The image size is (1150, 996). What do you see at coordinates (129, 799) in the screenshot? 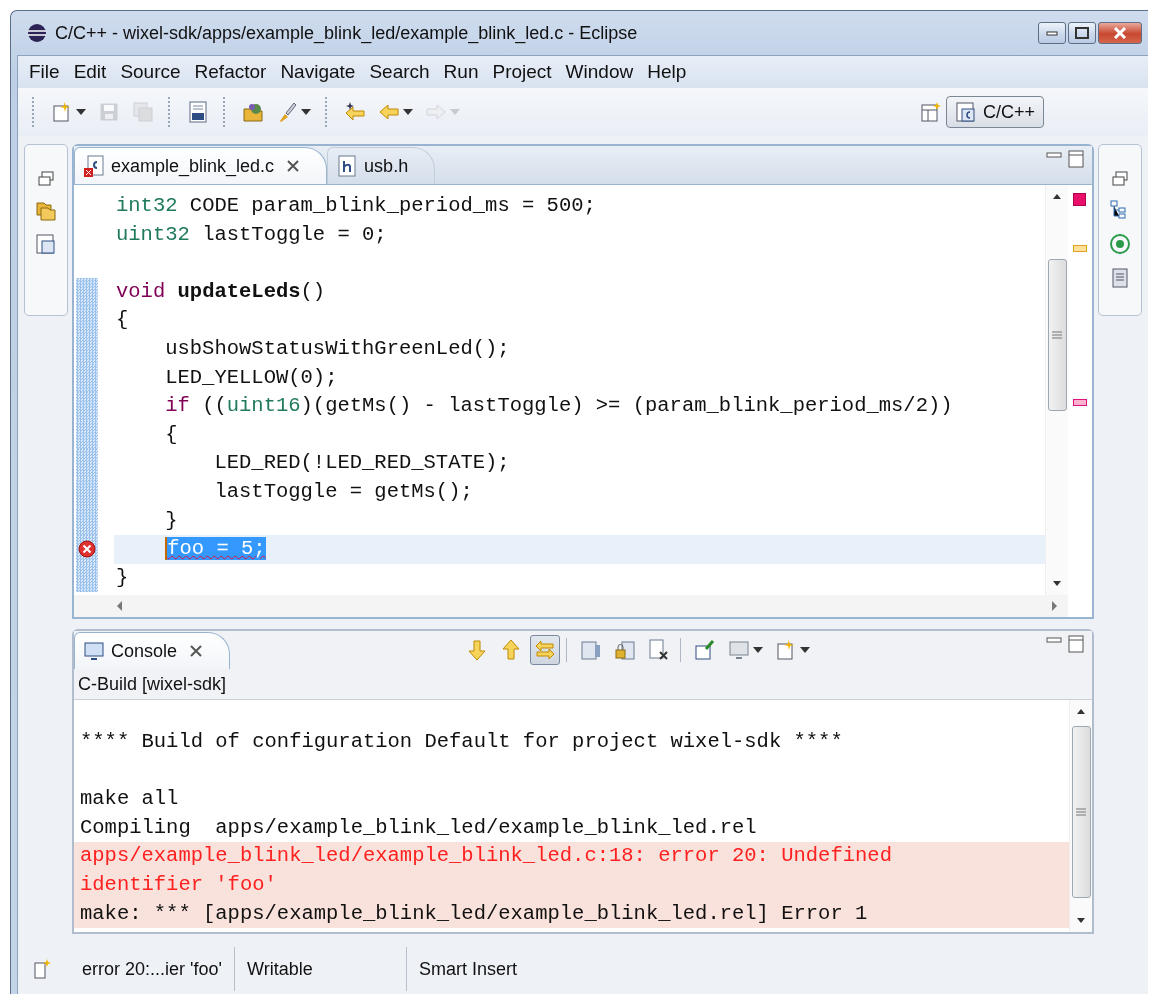
I see `console-line: make all` at bounding box center [129, 799].